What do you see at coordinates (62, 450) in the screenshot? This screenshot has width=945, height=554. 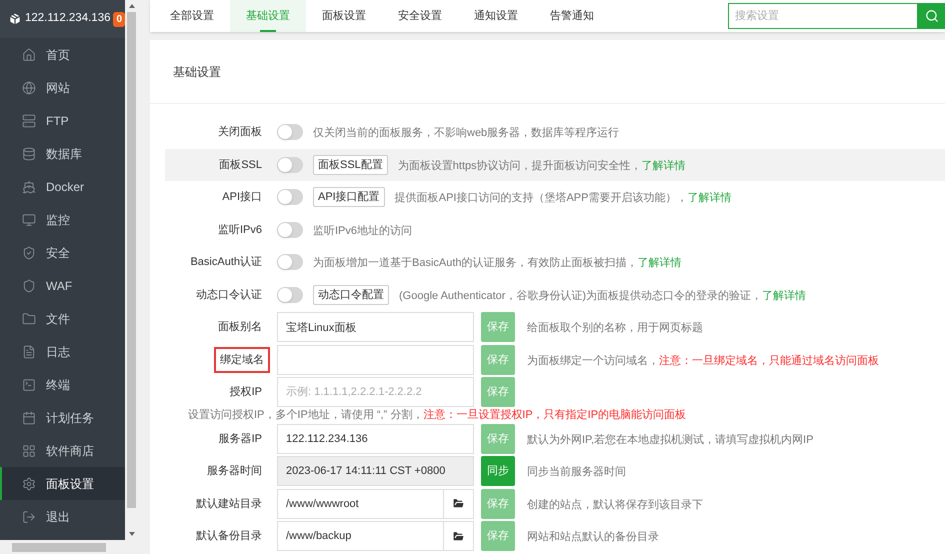 I see `sidebar-item: 软件商店` at bounding box center [62, 450].